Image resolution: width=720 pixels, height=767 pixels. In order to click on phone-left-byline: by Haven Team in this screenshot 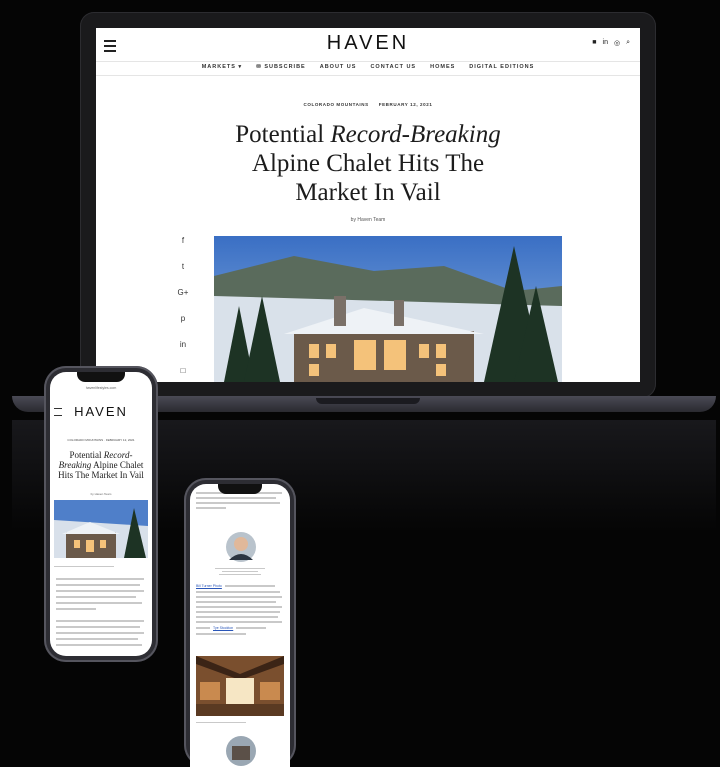, I will do `click(101, 494)`.